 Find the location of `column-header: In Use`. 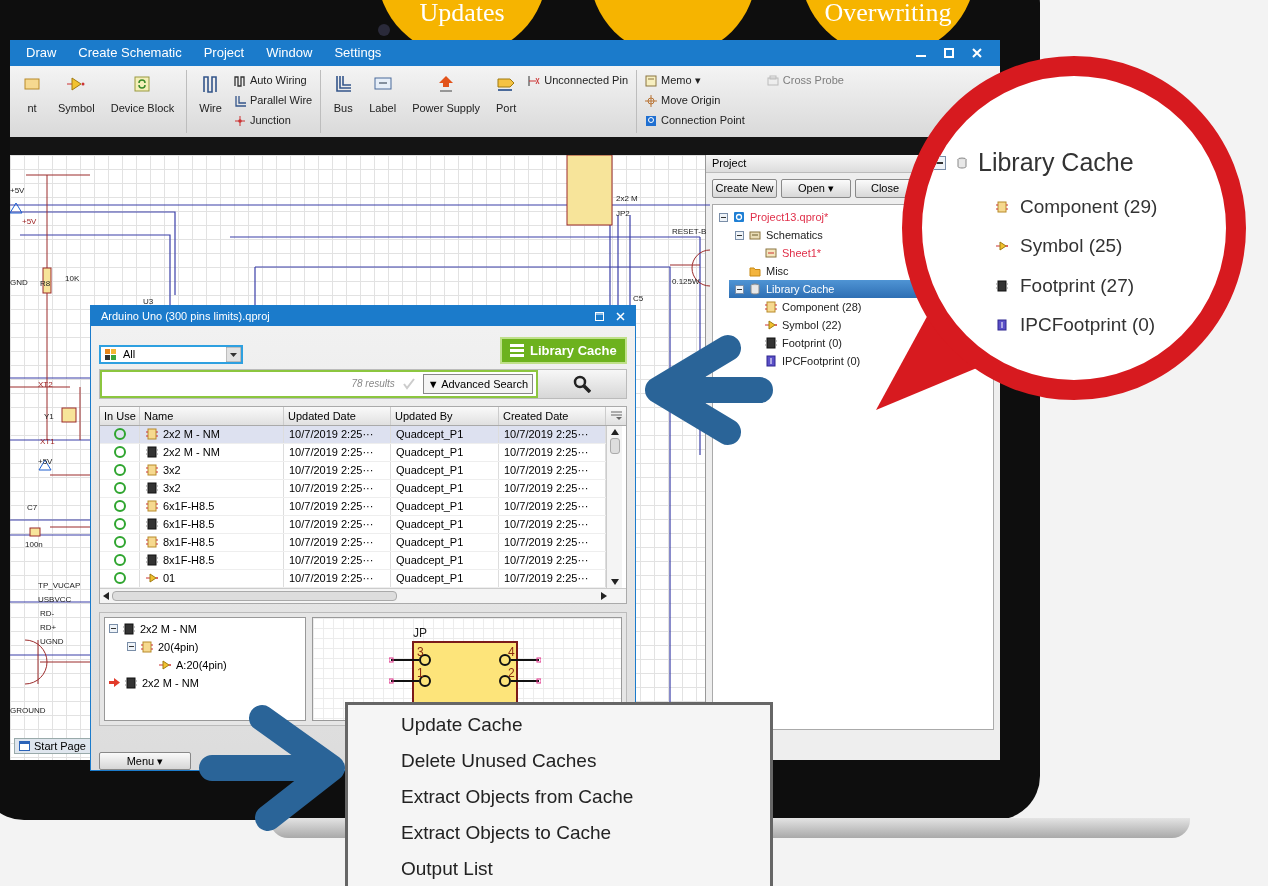

column-header: In Use is located at coordinates (120, 415).